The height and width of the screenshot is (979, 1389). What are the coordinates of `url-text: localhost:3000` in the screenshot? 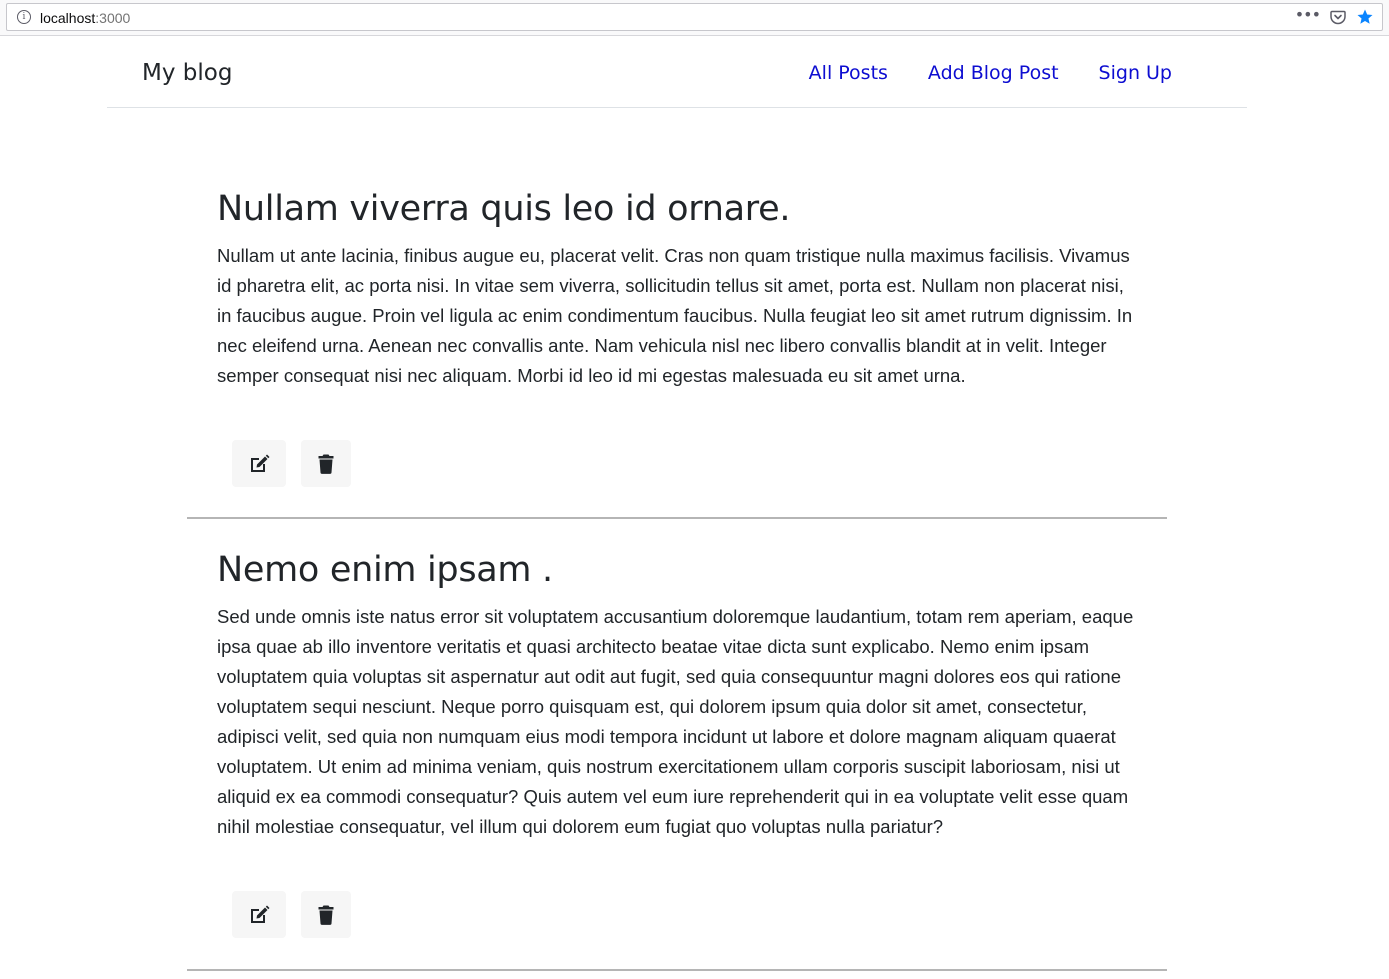 It's located at (85, 18).